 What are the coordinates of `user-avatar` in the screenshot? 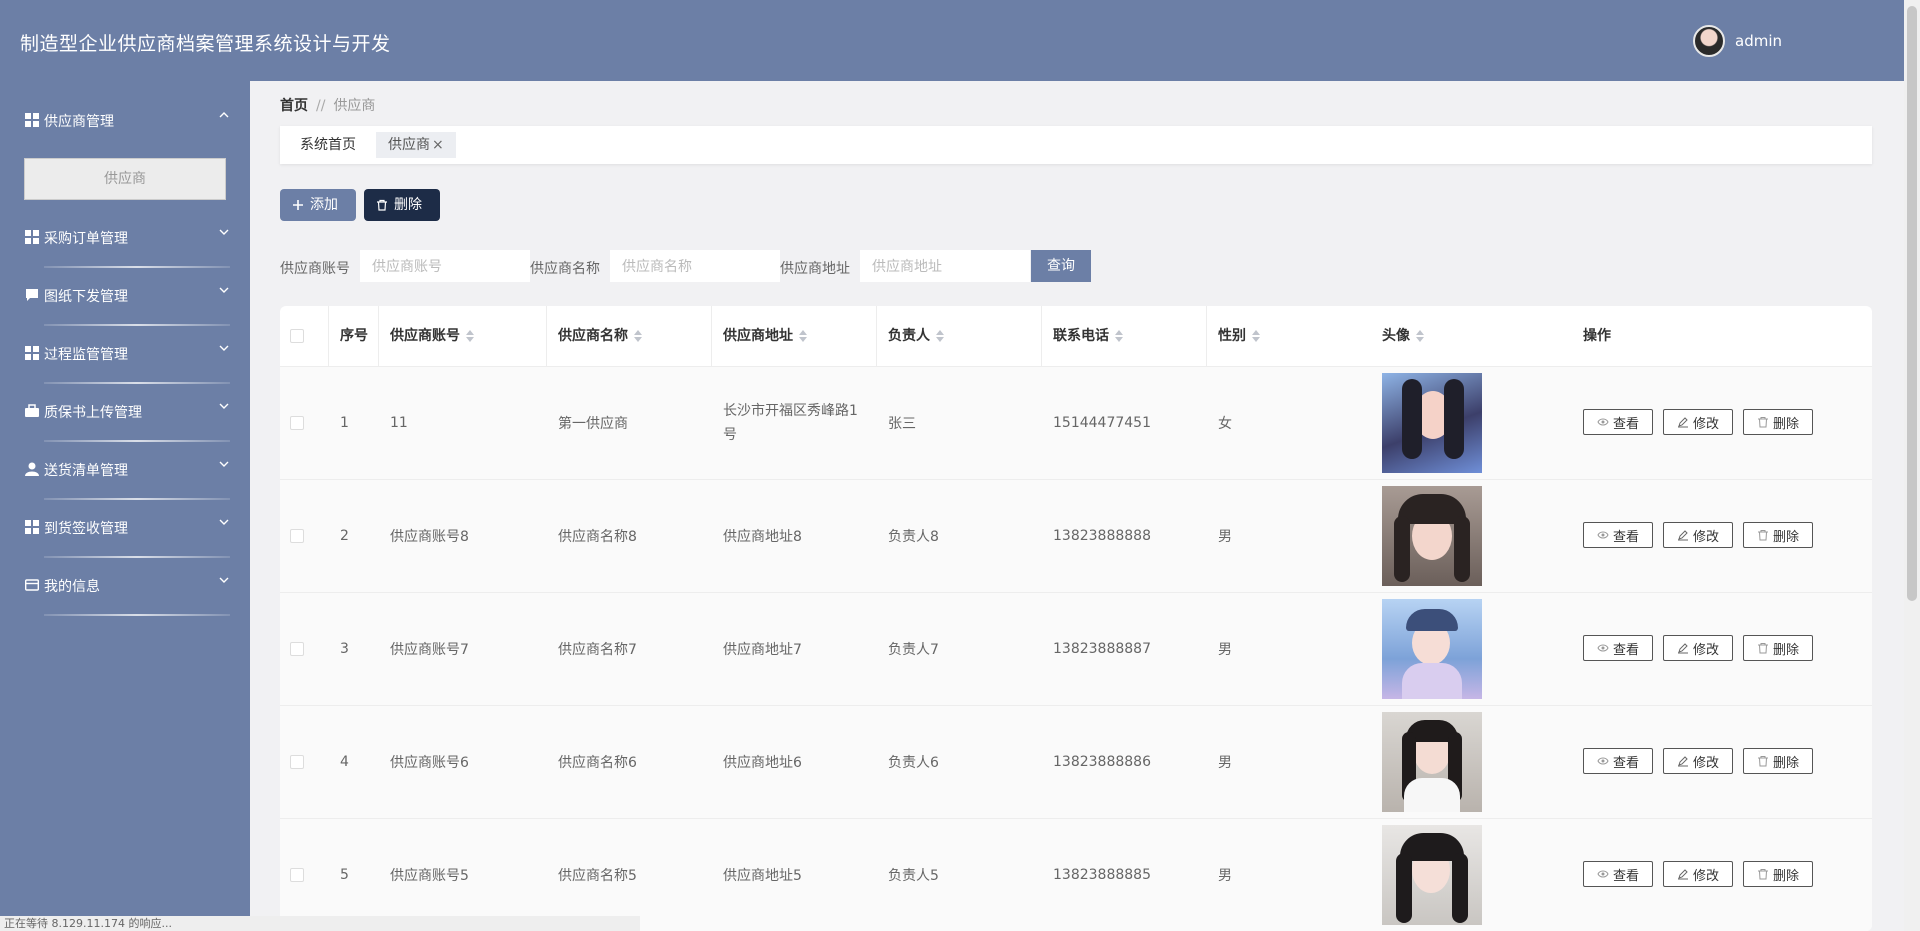 It's located at (1709, 41).